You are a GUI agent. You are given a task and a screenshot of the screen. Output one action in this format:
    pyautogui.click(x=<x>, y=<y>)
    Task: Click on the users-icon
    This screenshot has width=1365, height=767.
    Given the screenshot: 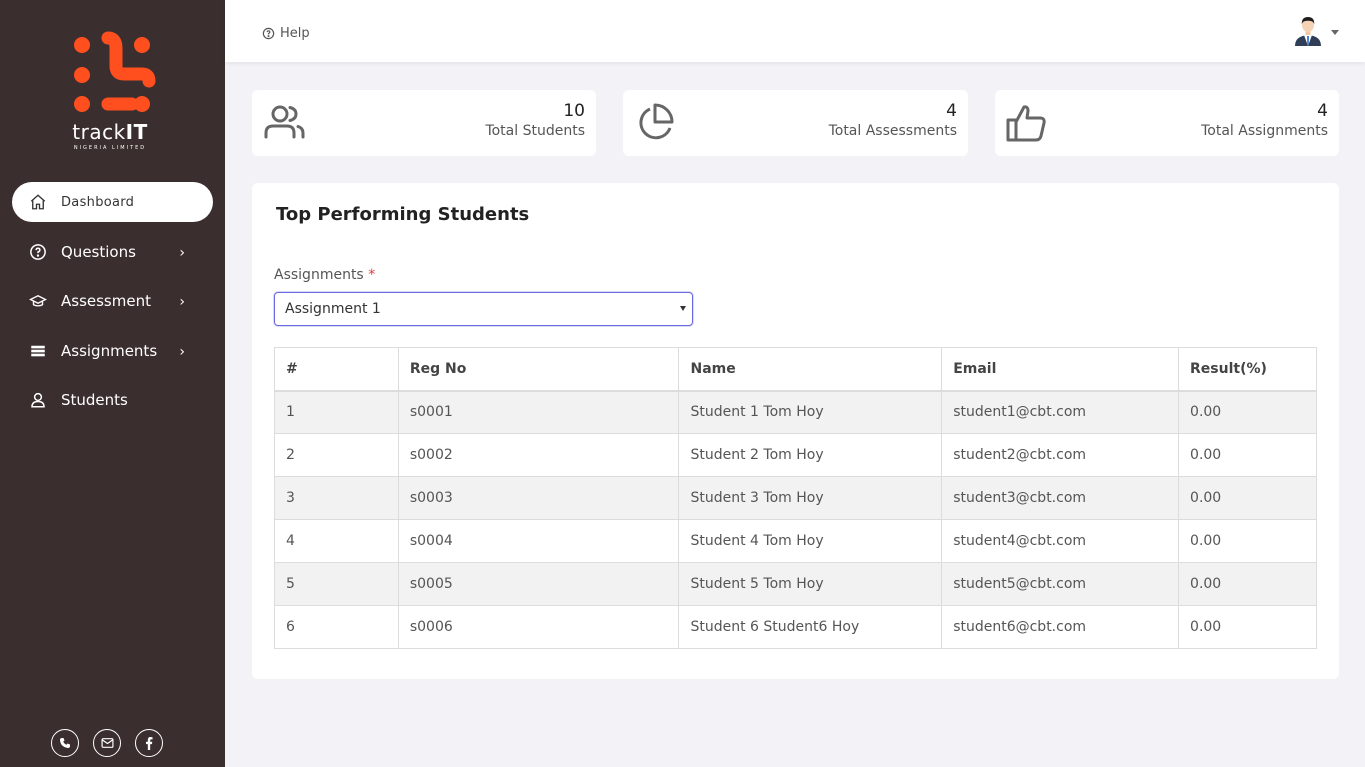 What is the action you would take?
    pyautogui.click(x=38, y=400)
    